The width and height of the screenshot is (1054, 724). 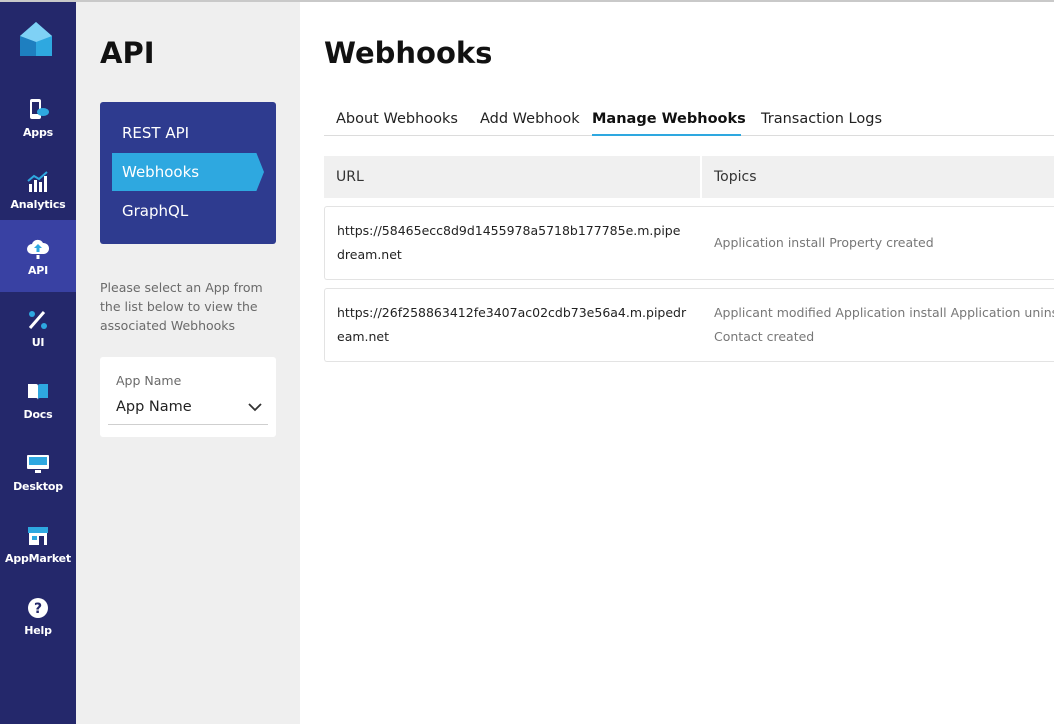 I want to click on rail-item-api: API, so click(x=38, y=256).